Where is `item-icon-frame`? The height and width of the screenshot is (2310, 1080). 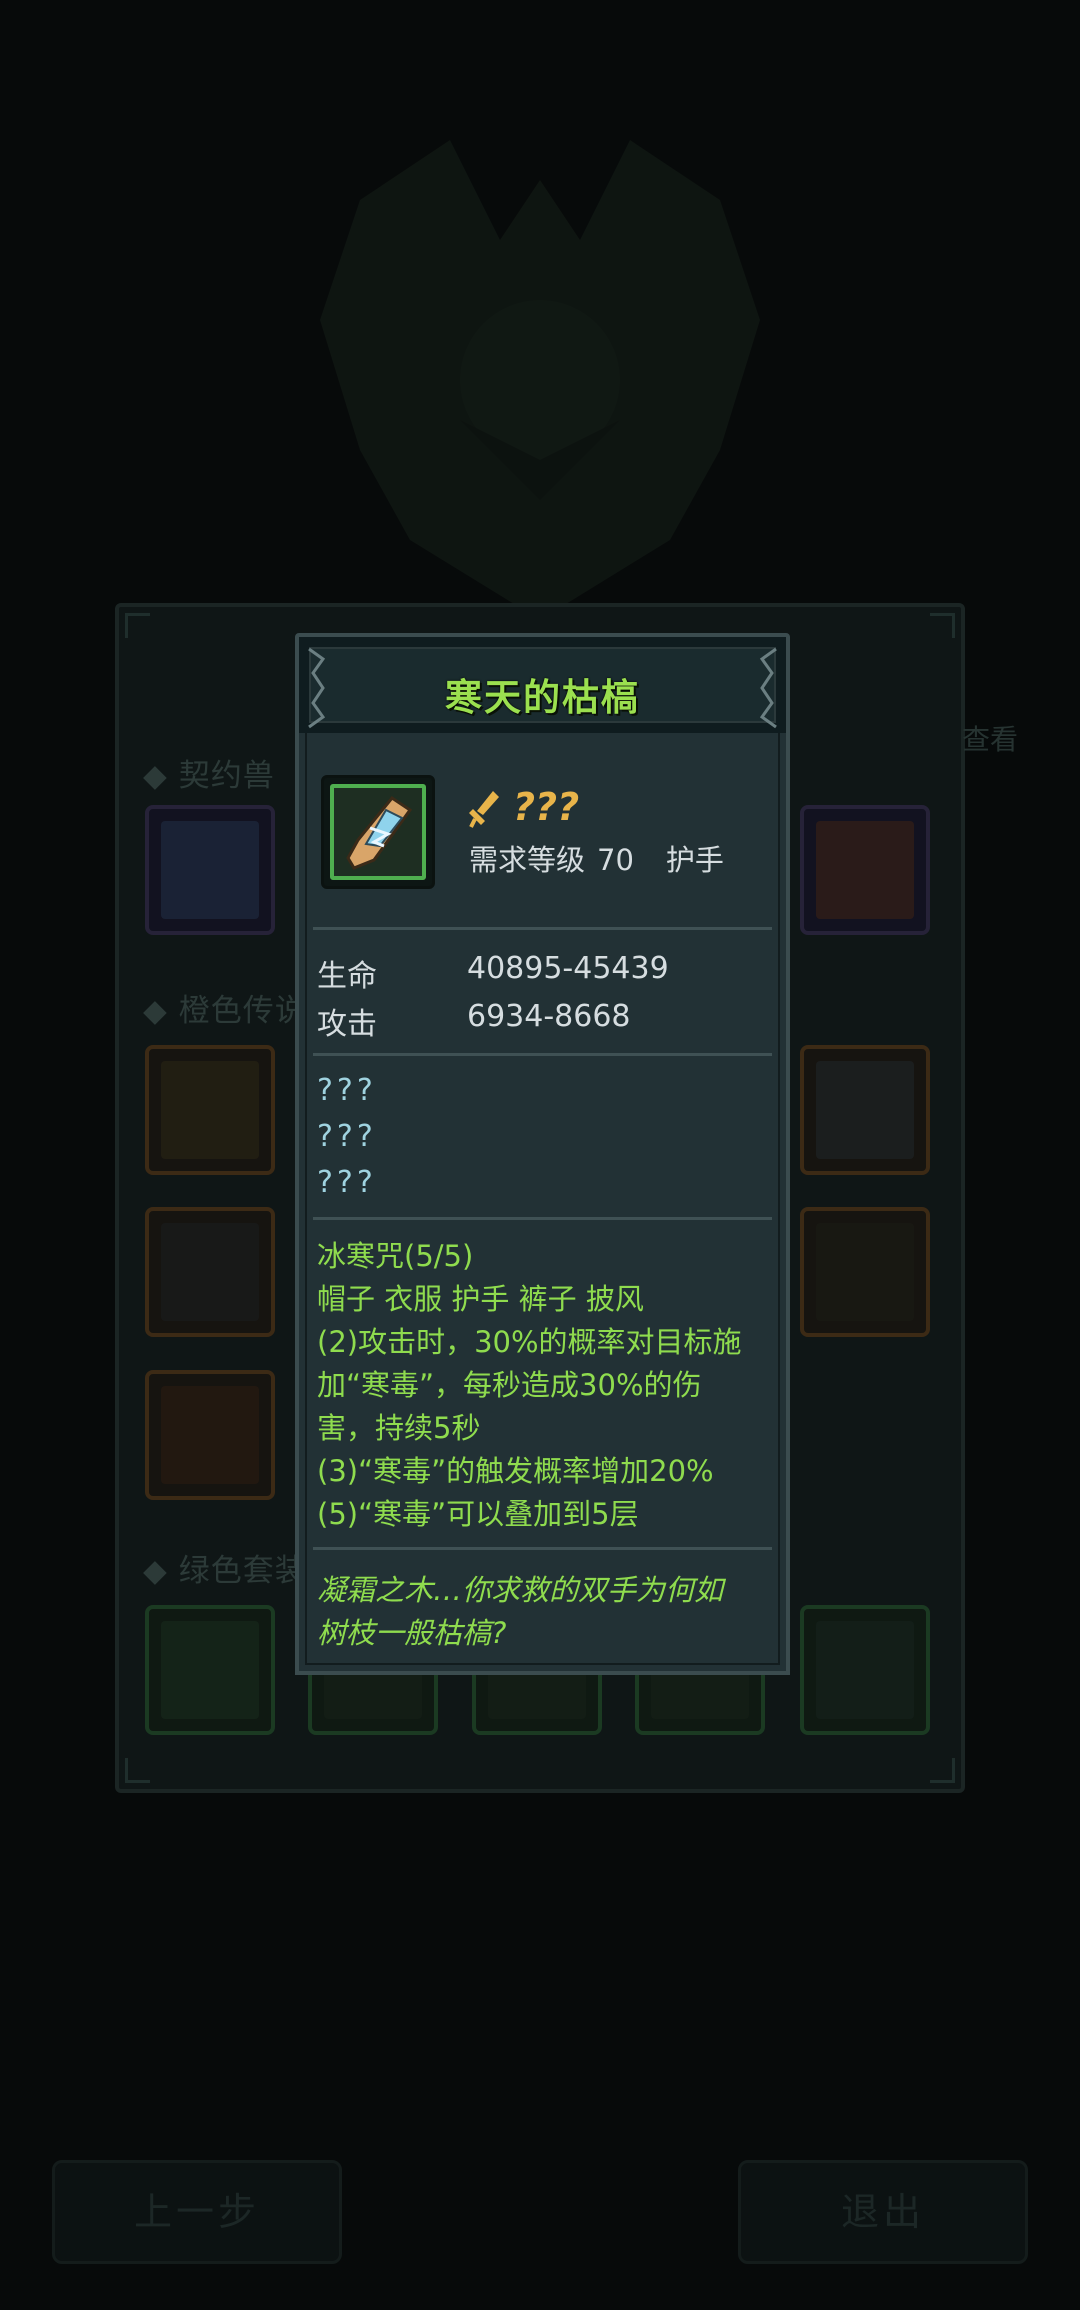
item-icon-frame is located at coordinates (378, 832).